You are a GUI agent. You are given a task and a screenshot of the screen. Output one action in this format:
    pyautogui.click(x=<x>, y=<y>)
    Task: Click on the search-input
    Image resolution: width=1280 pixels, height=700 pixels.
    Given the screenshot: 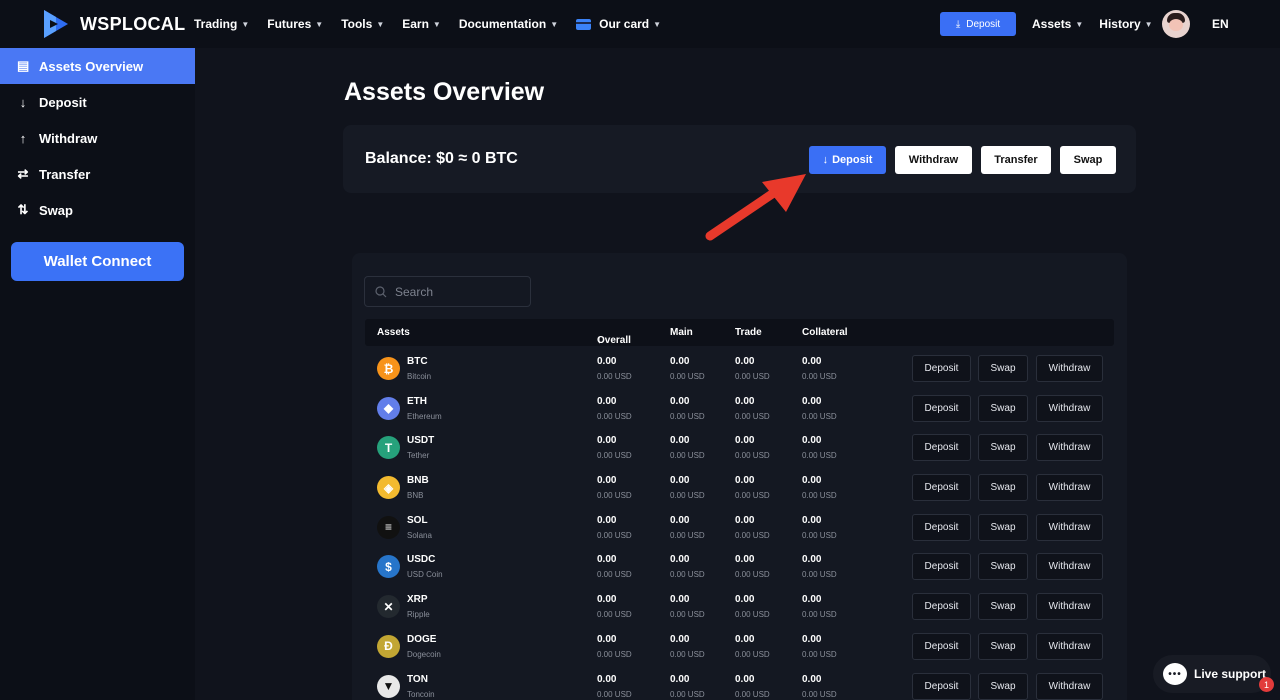 What is the action you would take?
    pyautogui.click(x=460, y=291)
    